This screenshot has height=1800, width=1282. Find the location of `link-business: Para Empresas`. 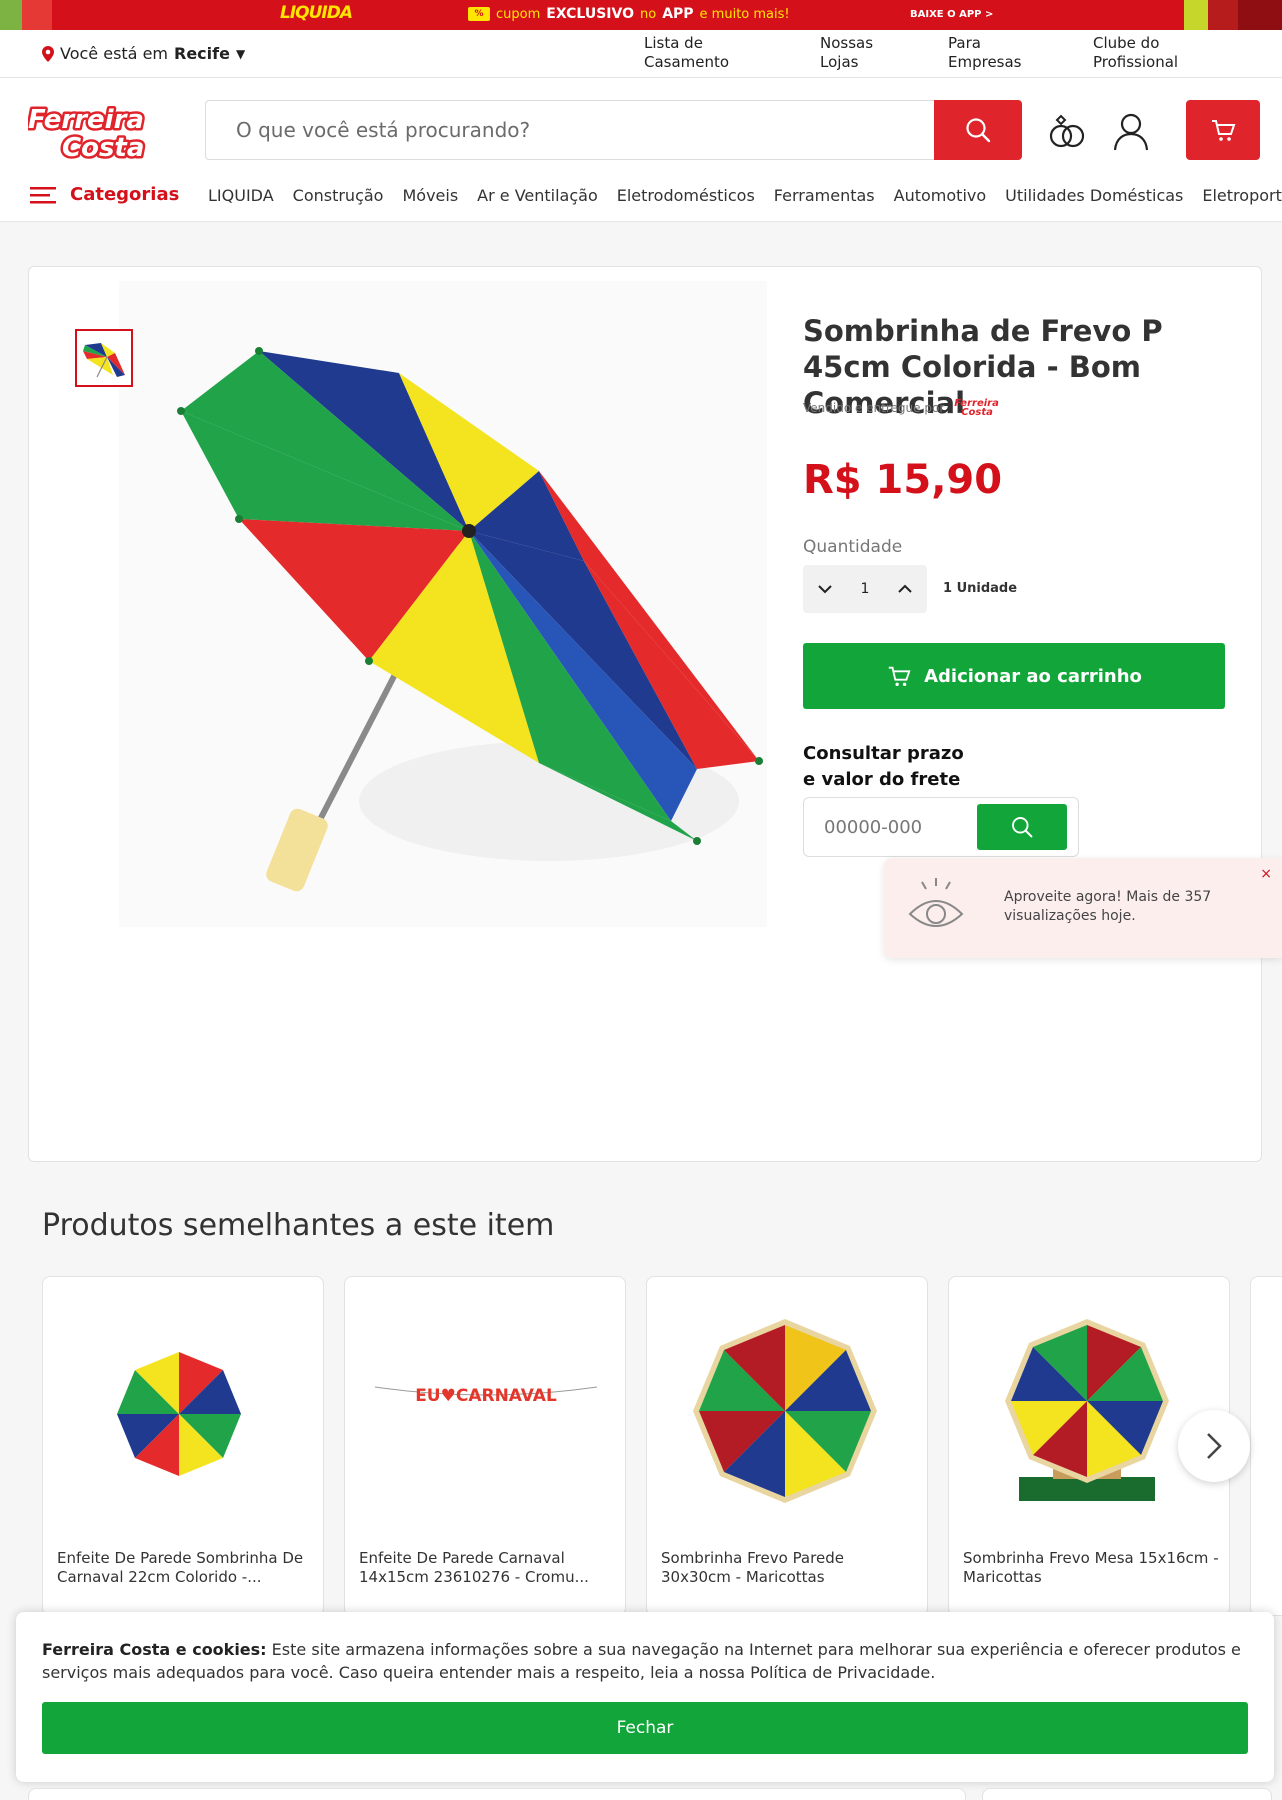

link-business: Para Empresas is located at coordinates (985, 53).